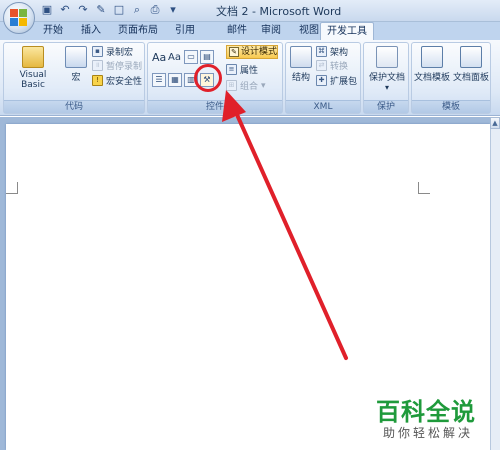 The height and width of the screenshot is (450, 500). I want to click on watermark-title: 百科全说, so click(426, 412).